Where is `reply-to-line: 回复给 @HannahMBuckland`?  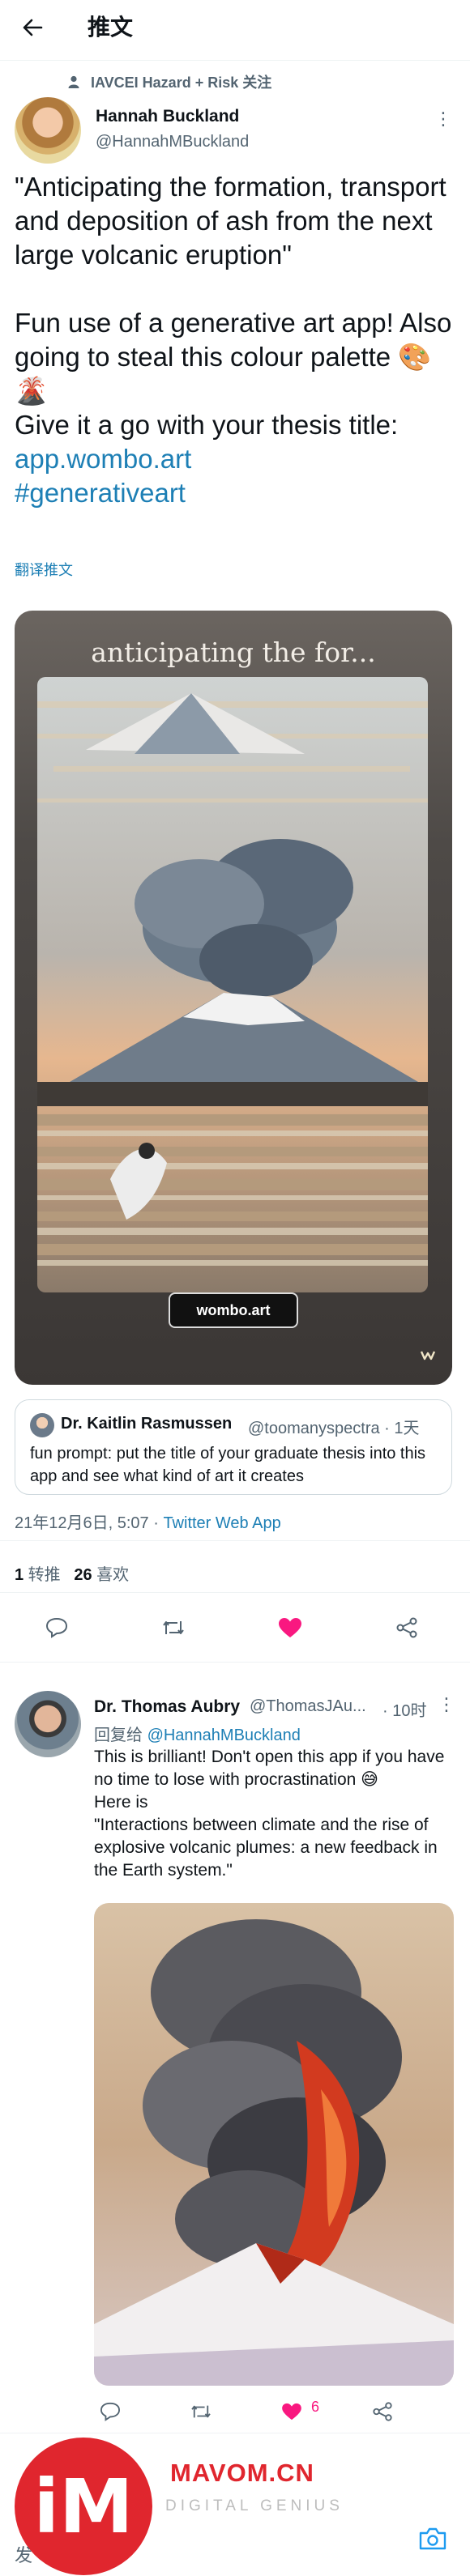
reply-to-line: 回复给 @HannahMBuckland is located at coordinates (197, 1733).